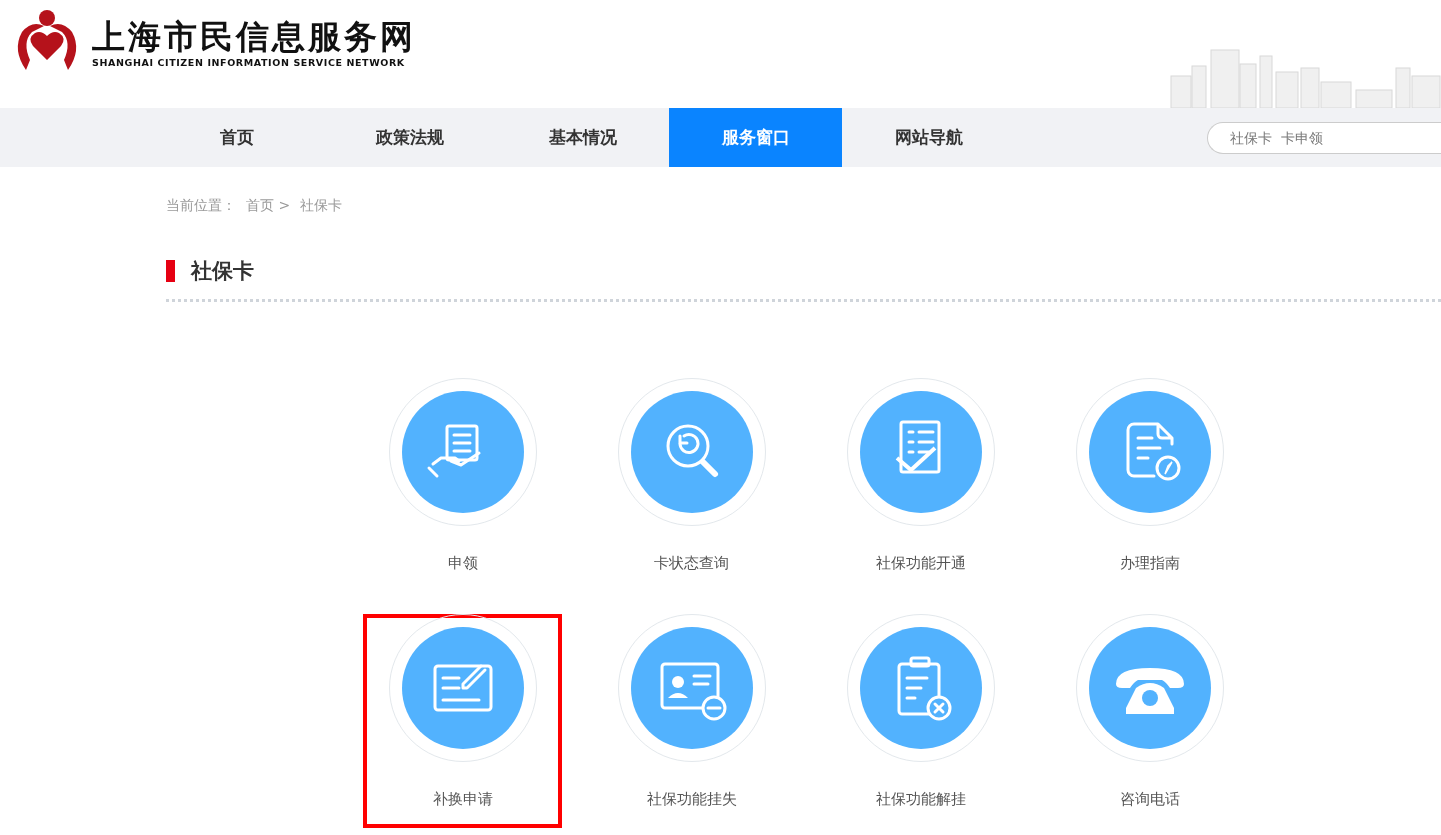  What do you see at coordinates (462, 799) in the screenshot?
I see `service-label: 补换申请` at bounding box center [462, 799].